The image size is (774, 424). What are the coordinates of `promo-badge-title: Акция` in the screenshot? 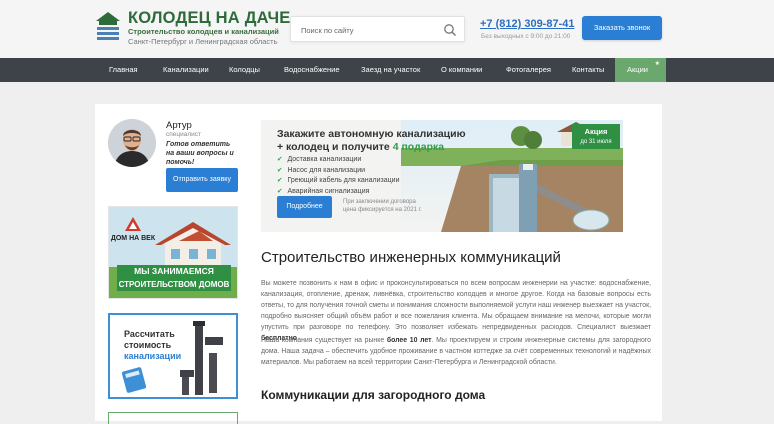 It's located at (596, 131).